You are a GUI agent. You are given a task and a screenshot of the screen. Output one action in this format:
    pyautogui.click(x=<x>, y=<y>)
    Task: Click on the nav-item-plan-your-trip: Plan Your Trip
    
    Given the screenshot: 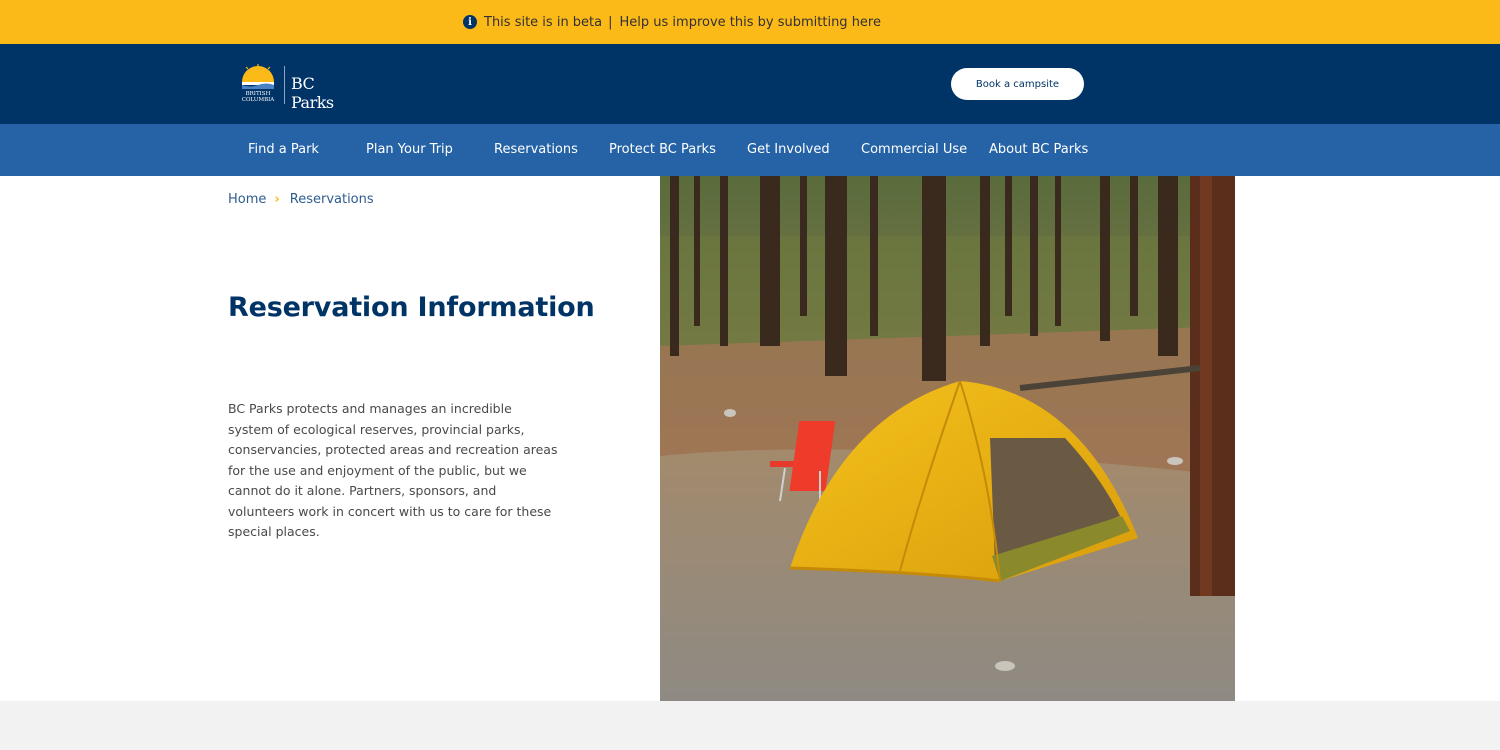 What is the action you would take?
    pyautogui.click(x=409, y=149)
    